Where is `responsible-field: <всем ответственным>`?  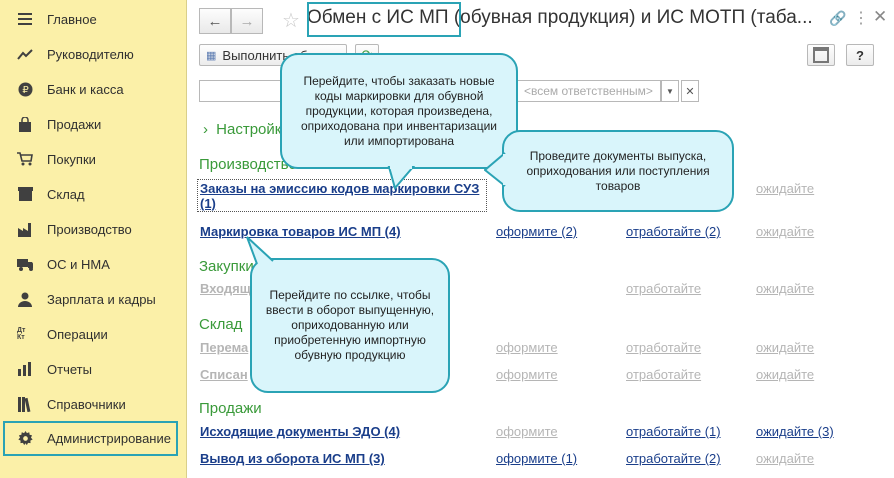 responsible-field: <всем ответственным> is located at coordinates (589, 91).